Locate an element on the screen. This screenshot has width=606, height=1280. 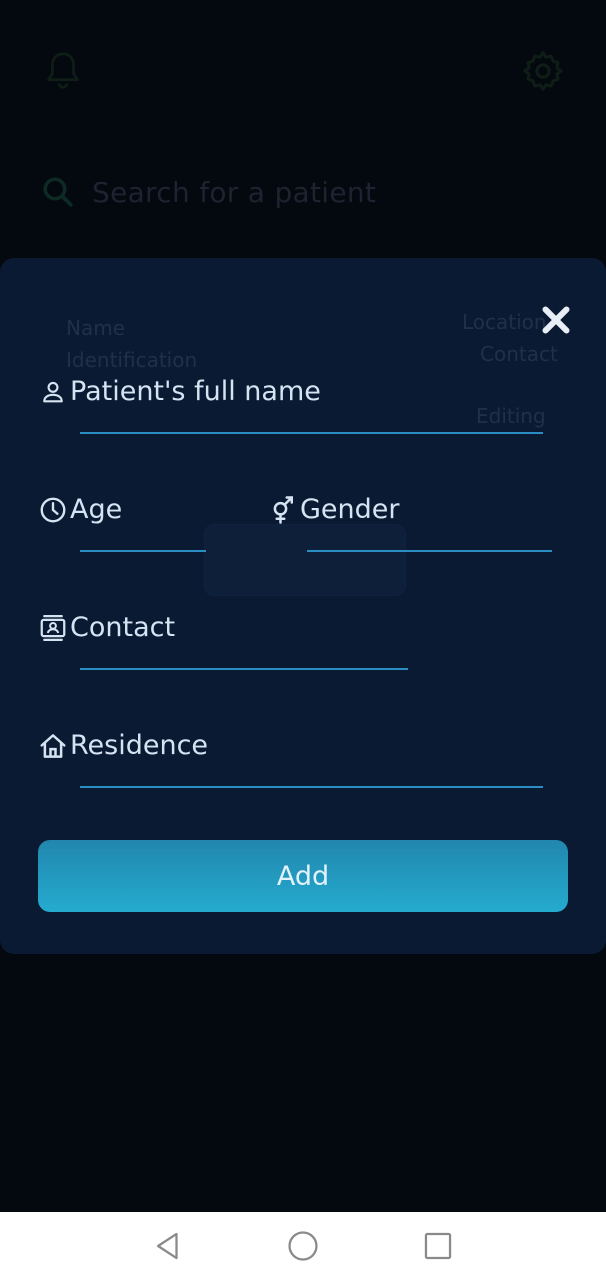
full-name-field: Patient's full name is located at coordinates (179, 391).